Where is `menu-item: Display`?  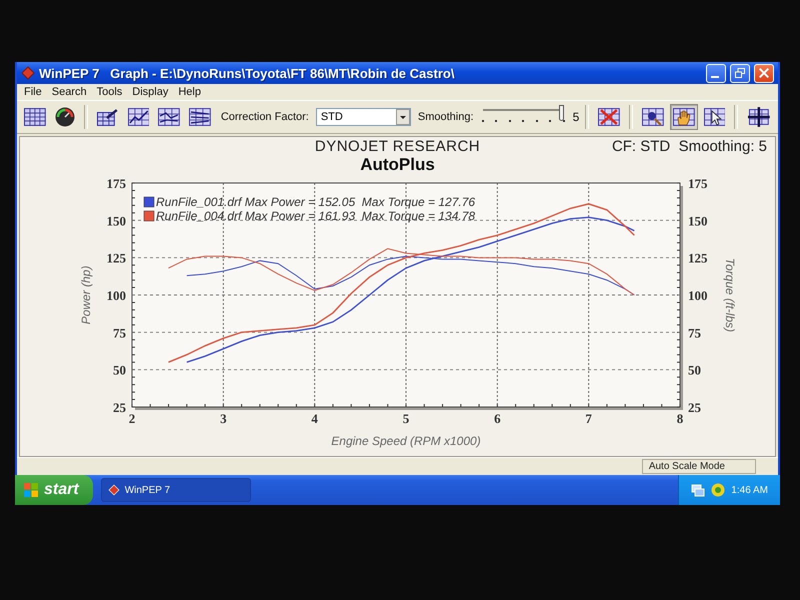
menu-item: Display is located at coordinates (150, 92).